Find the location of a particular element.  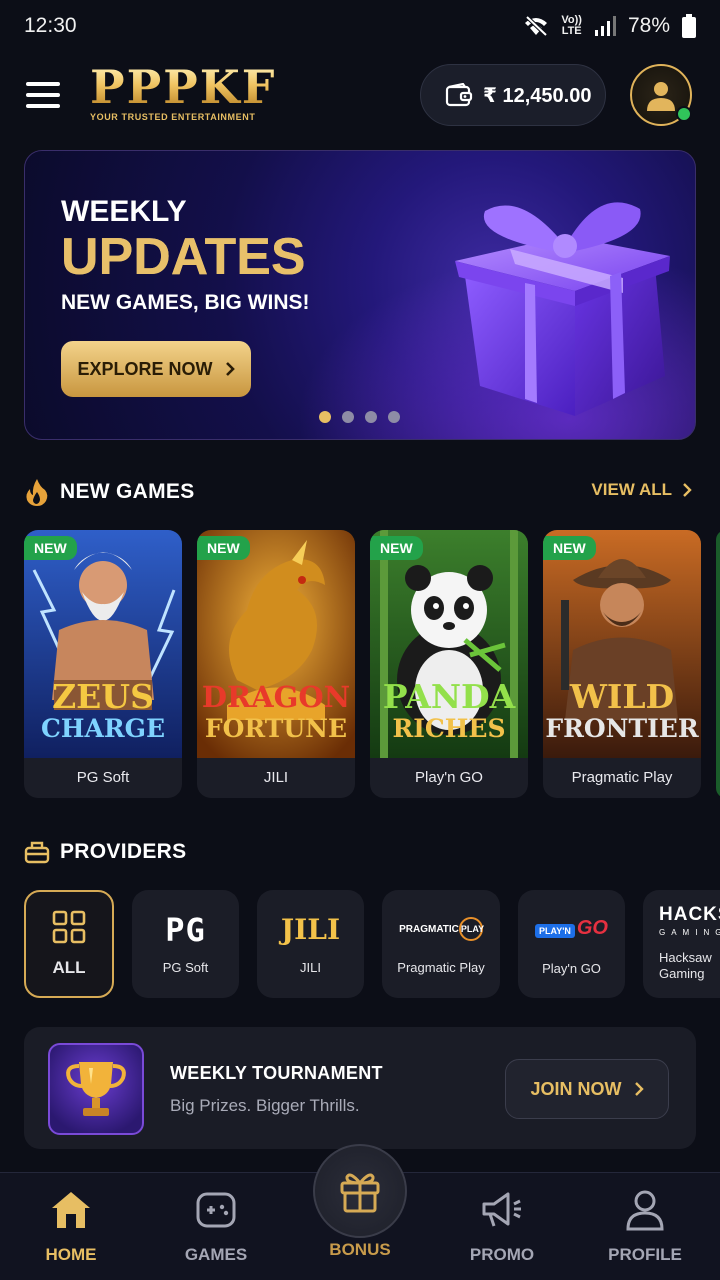

game-title: DRAGON FORTUNE is located at coordinates (276, 711).